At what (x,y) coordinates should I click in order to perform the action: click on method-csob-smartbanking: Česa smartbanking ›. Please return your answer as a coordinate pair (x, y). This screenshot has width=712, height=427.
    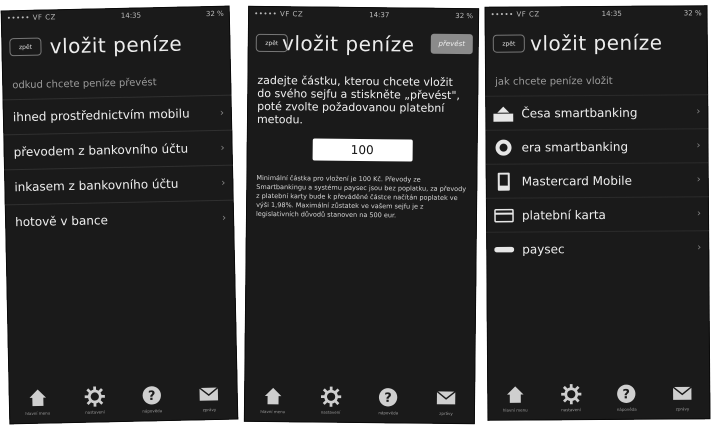
    Looking at the image, I should click on (597, 112).